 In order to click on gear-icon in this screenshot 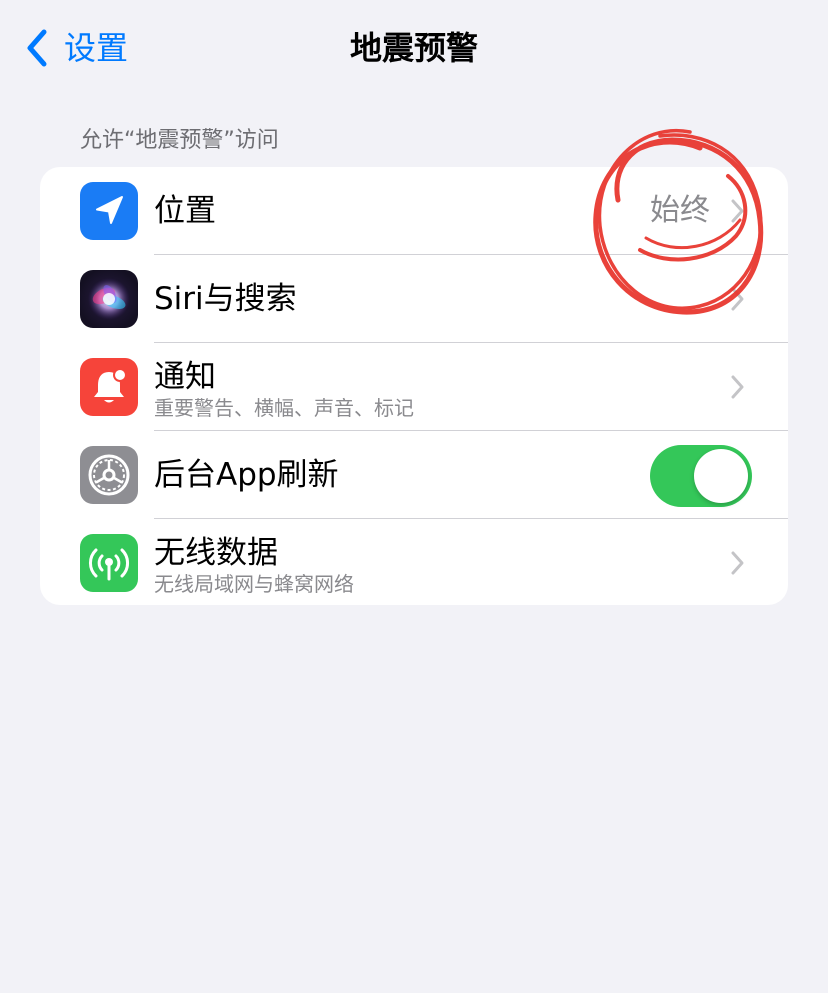, I will do `click(109, 475)`.